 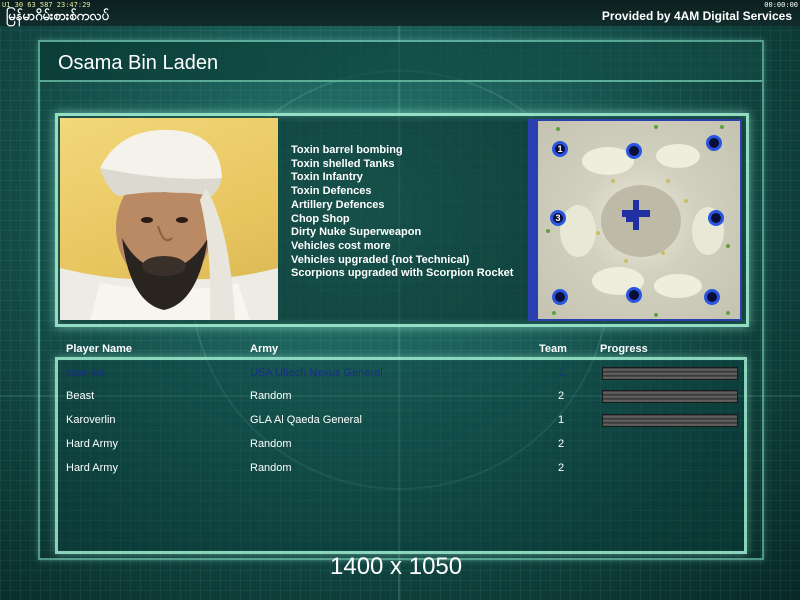 What do you see at coordinates (338, 204) in the screenshot?
I see `feature-item: Artillery Defences` at bounding box center [338, 204].